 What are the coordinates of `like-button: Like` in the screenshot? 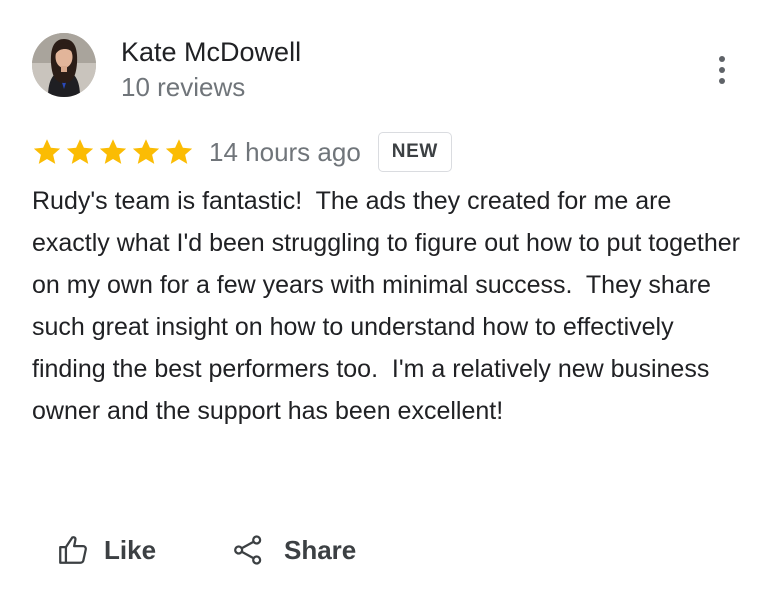 It's located at (106, 550).